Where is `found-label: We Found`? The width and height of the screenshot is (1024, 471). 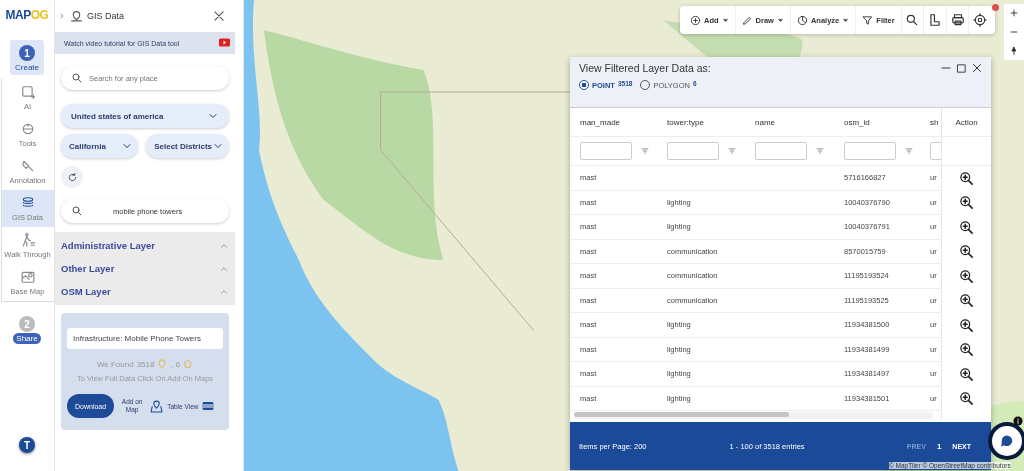 found-label: We Found is located at coordinates (115, 364).